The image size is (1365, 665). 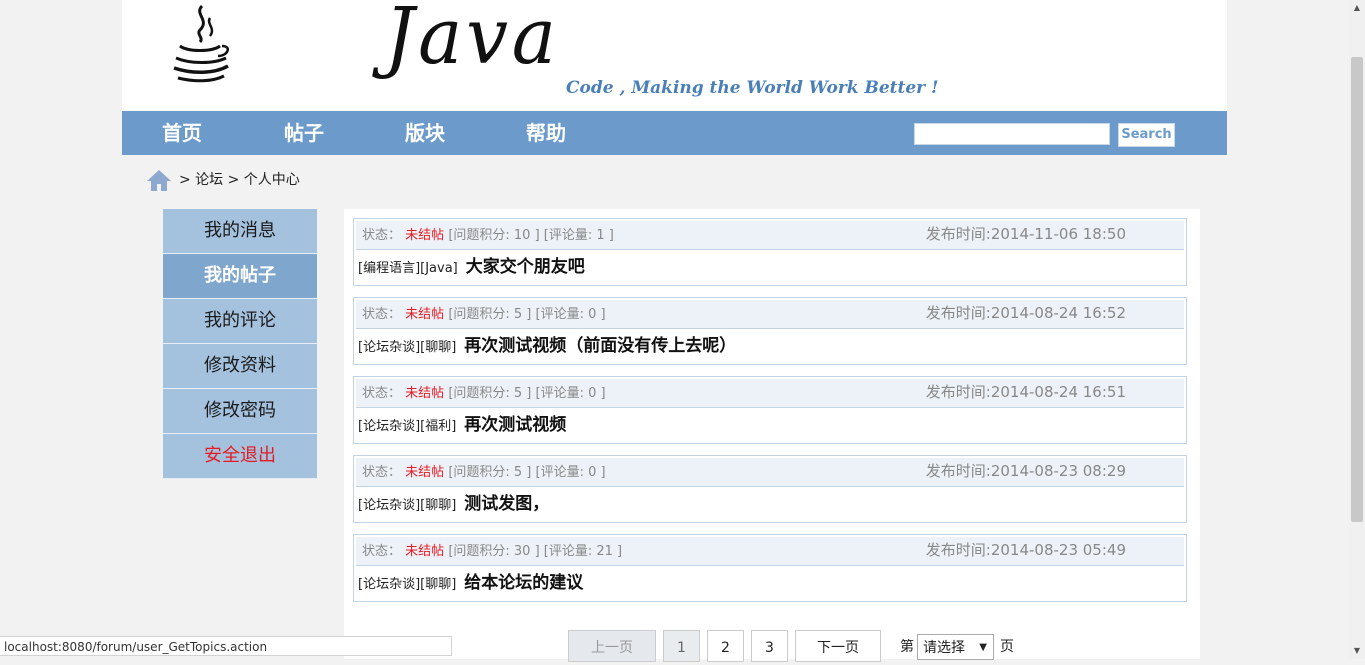 What do you see at coordinates (546, 133) in the screenshot?
I see `nav-help: 帮助` at bounding box center [546, 133].